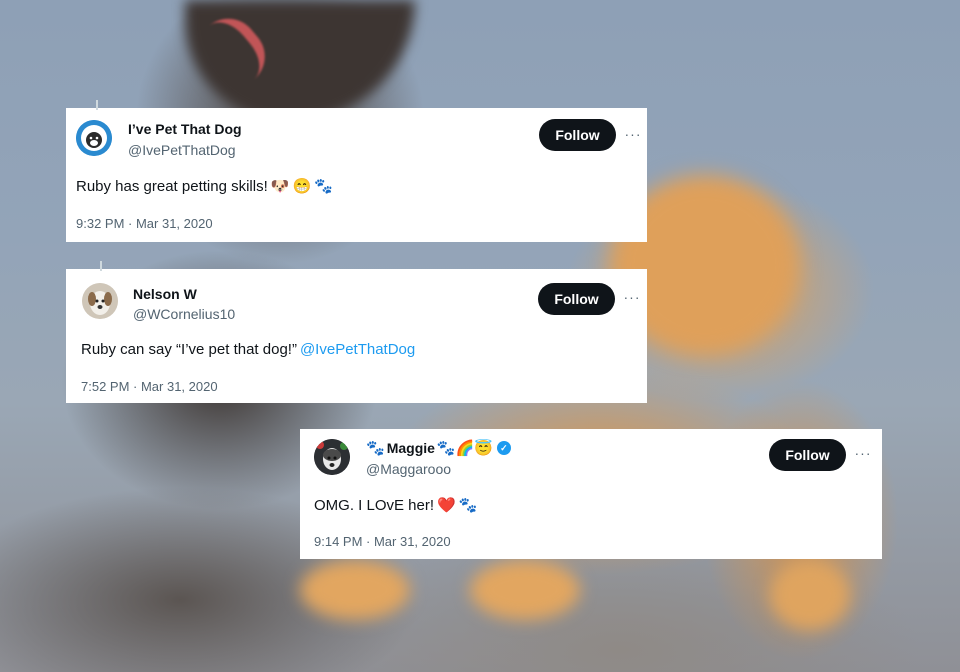  Describe the element at coordinates (446, 505) in the screenshot. I see `red-heart-emoji: ❤️` at that location.